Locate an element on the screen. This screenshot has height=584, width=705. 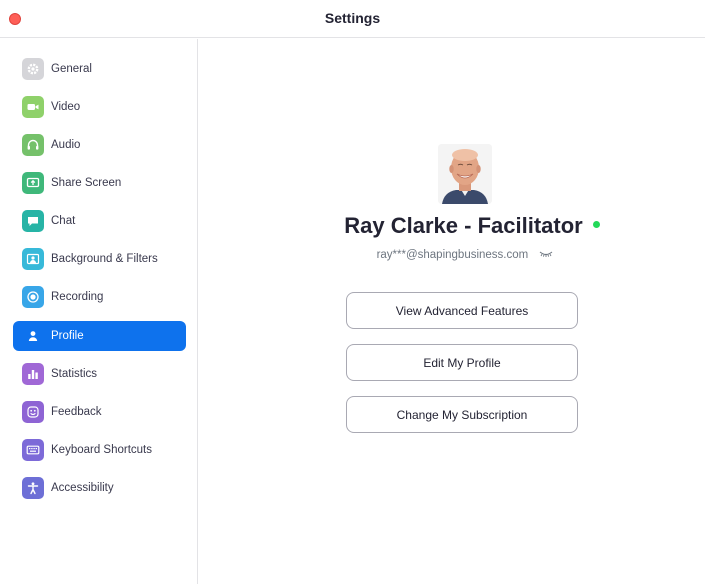
window-title: Settings is located at coordinates (352, 18).